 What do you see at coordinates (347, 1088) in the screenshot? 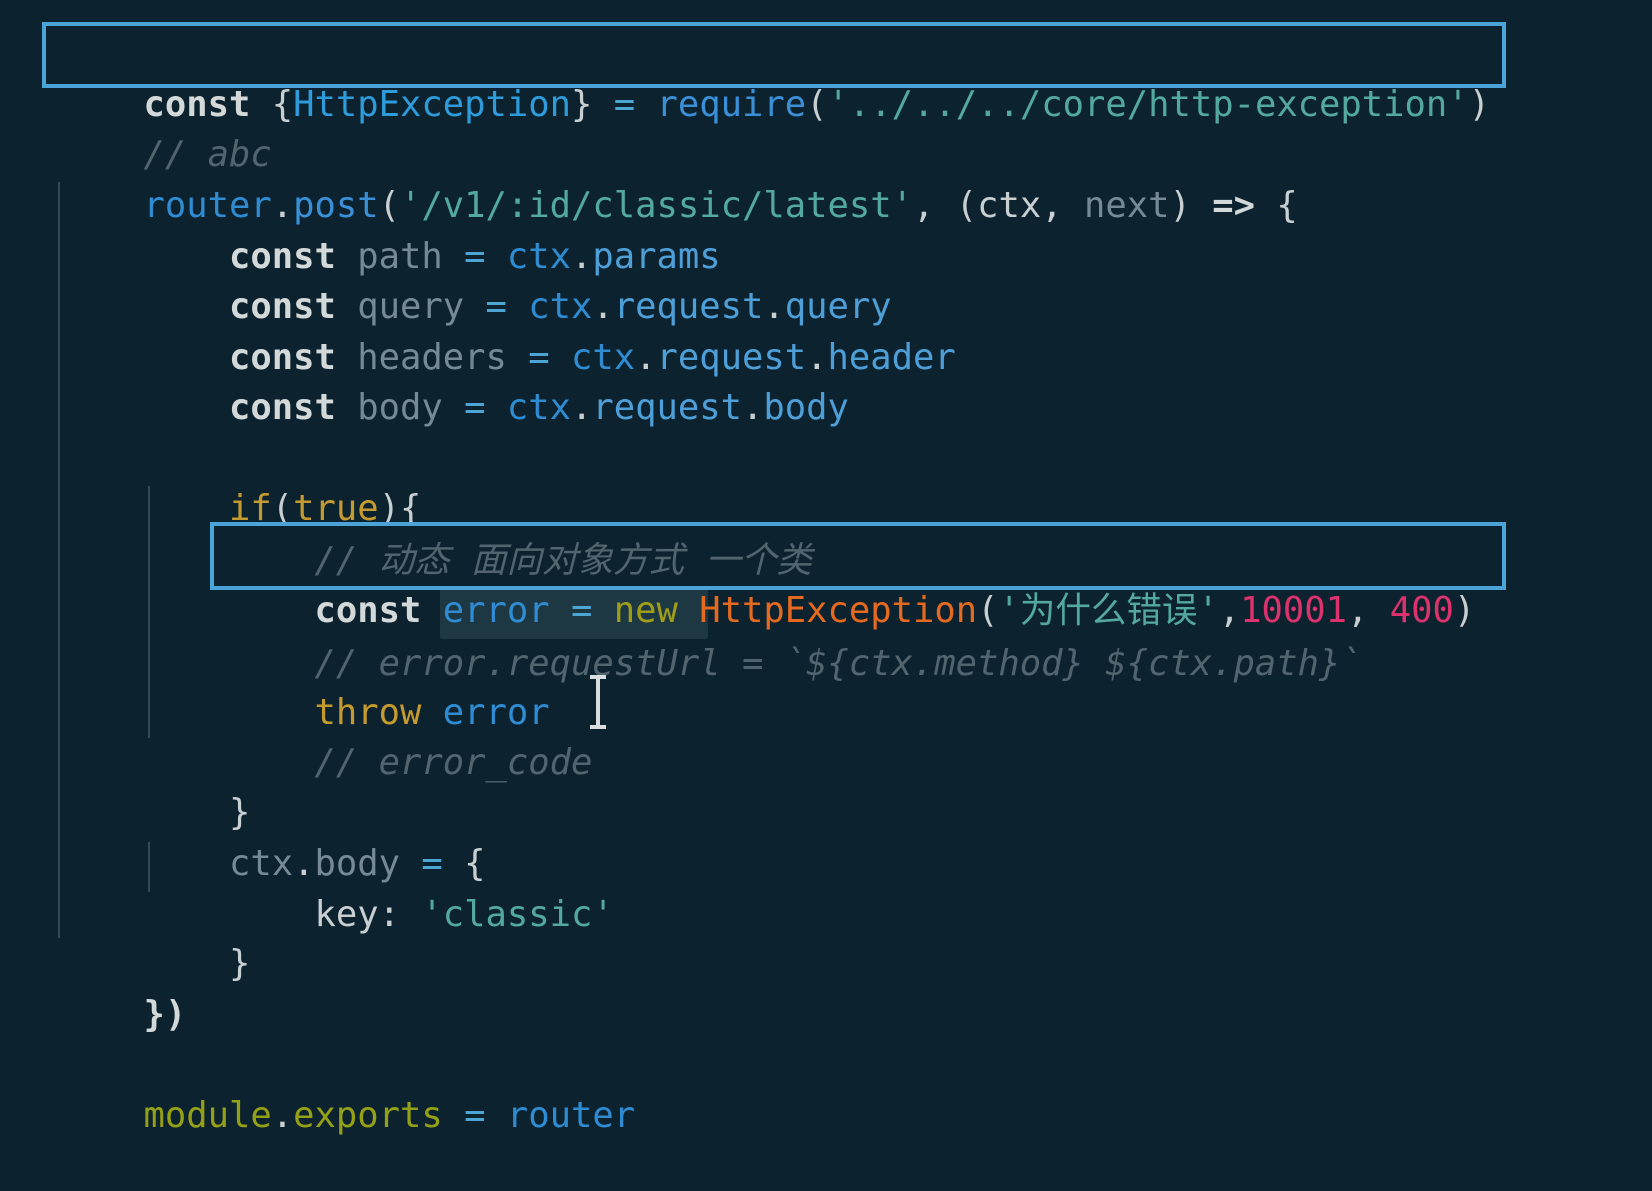
I see `code-line: module.exports = router` at bounding box center [347, 1088].